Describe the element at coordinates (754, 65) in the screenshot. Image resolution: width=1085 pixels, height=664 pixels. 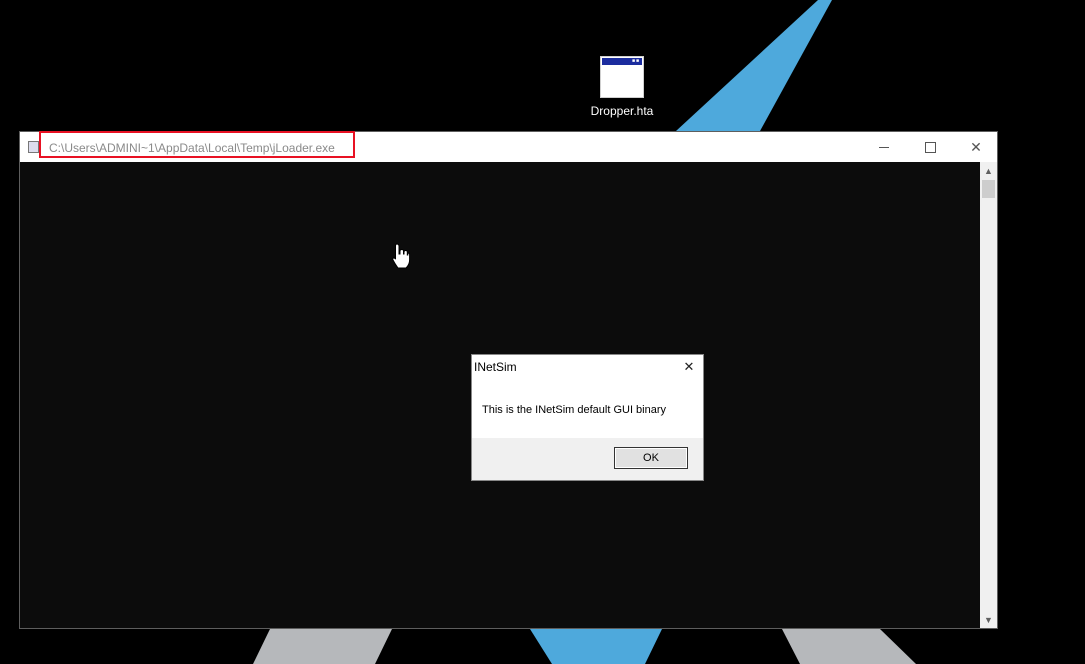
I see `wallpaper-blue-beam` at that location.